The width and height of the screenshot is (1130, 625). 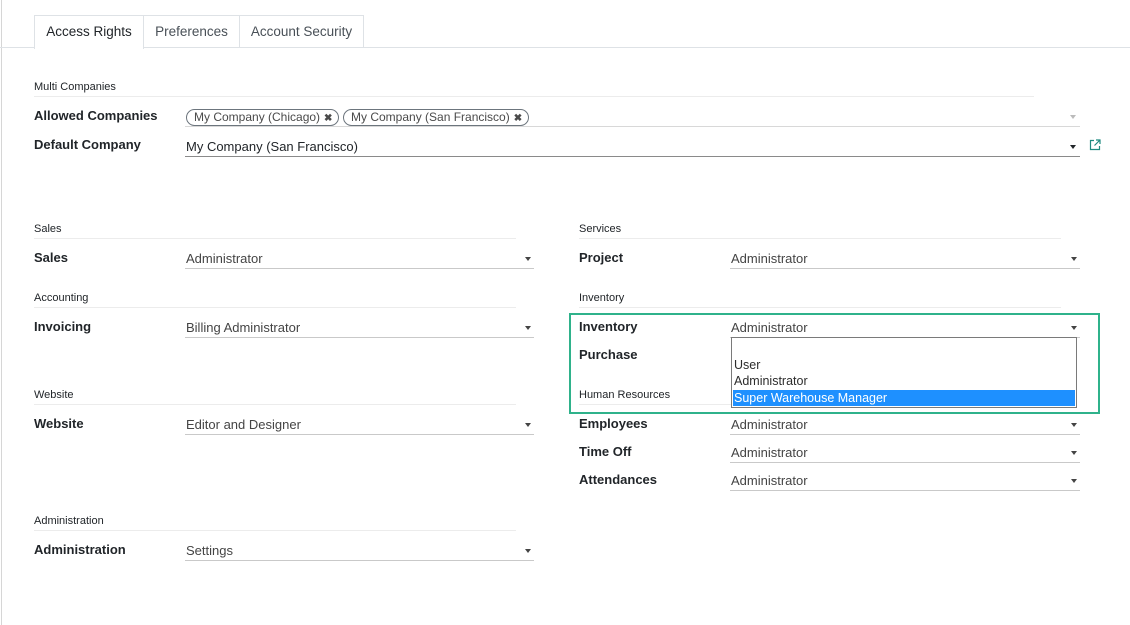 What do you see at coordinates (632, 146) in the screenshot?
I see `default-company-select: My Company (San Francisco)` at bounding box center [632, 146].